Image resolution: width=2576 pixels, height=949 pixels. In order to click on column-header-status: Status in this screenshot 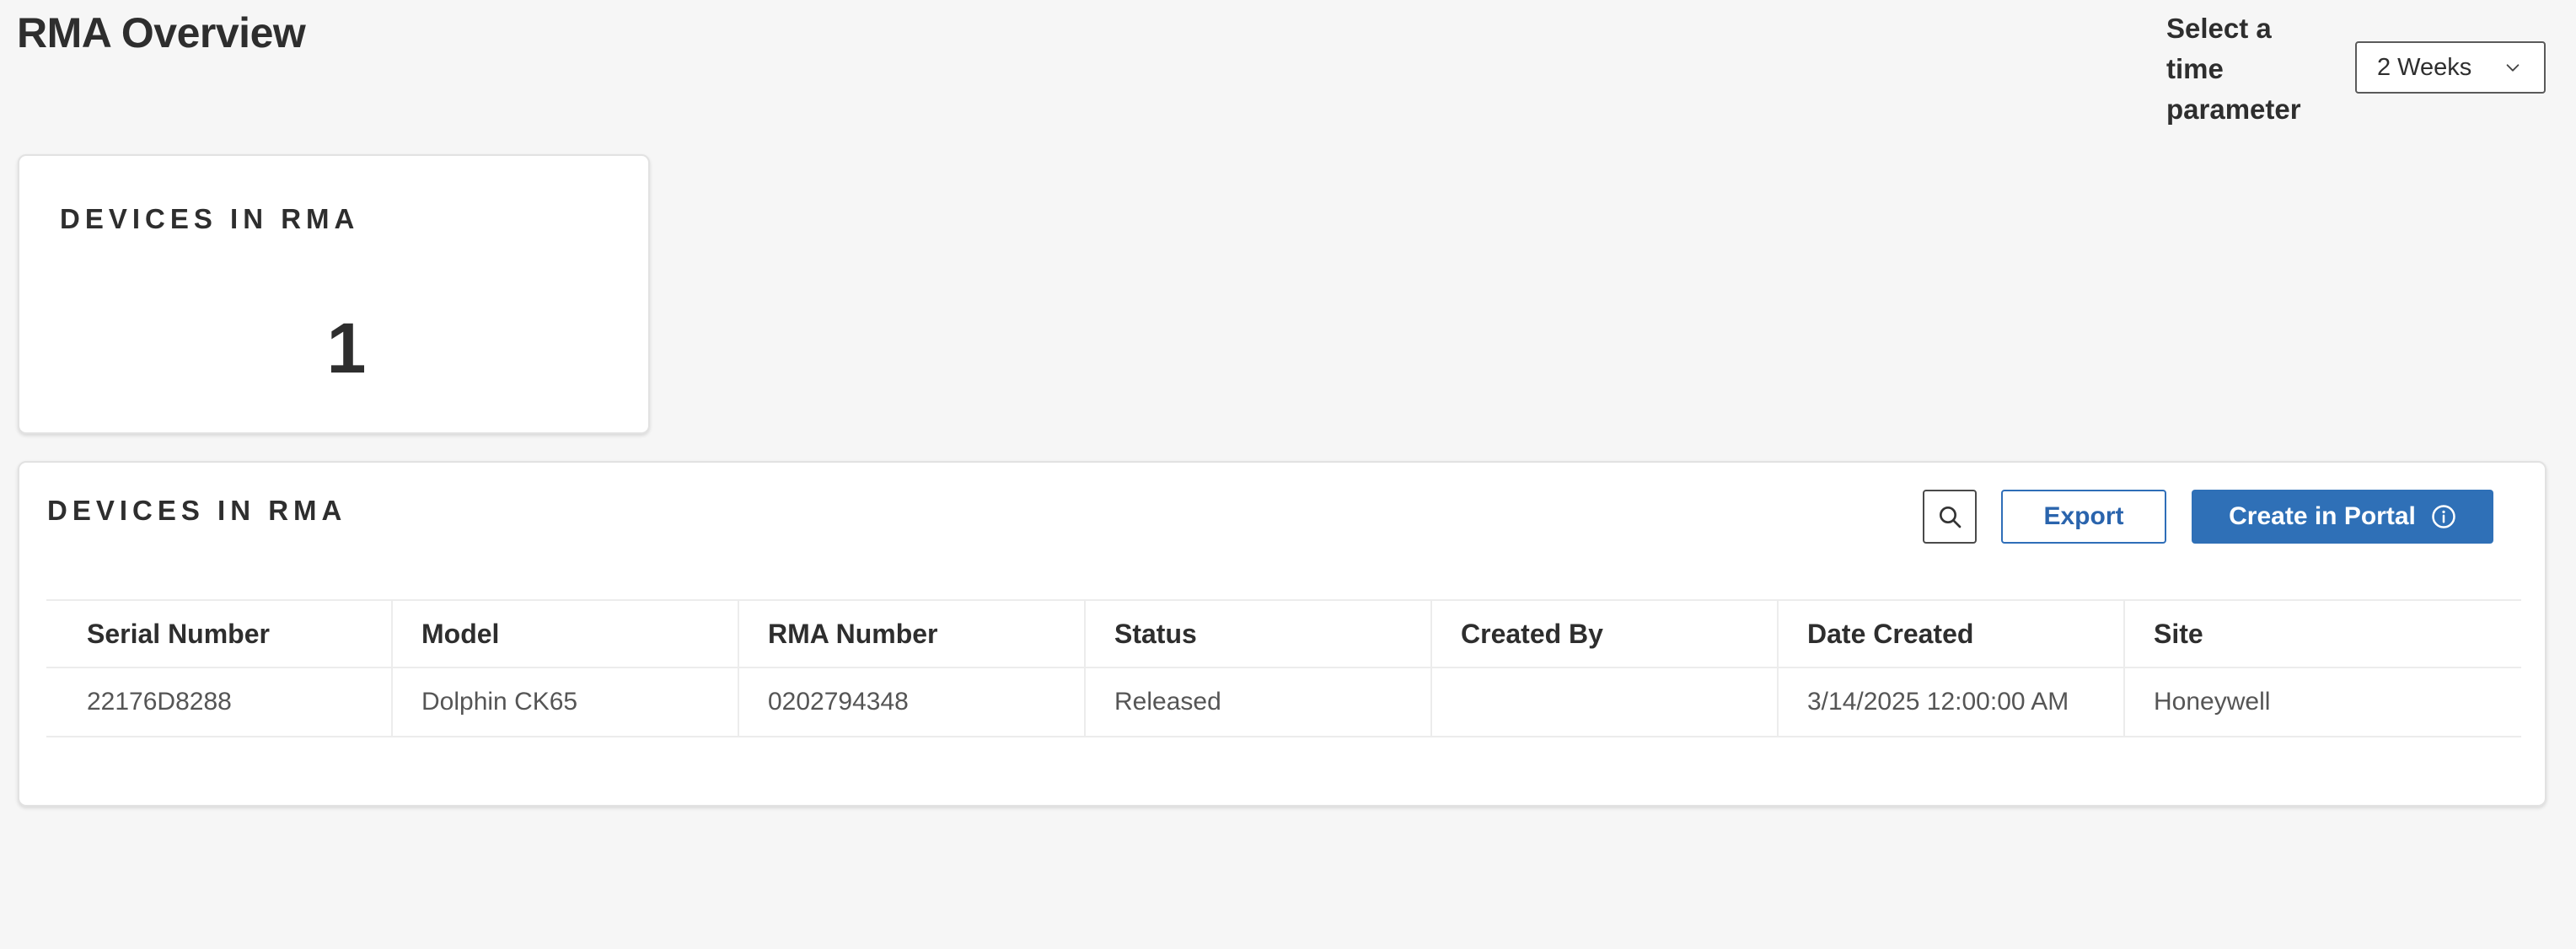, I will do `click(1259, 634)`.